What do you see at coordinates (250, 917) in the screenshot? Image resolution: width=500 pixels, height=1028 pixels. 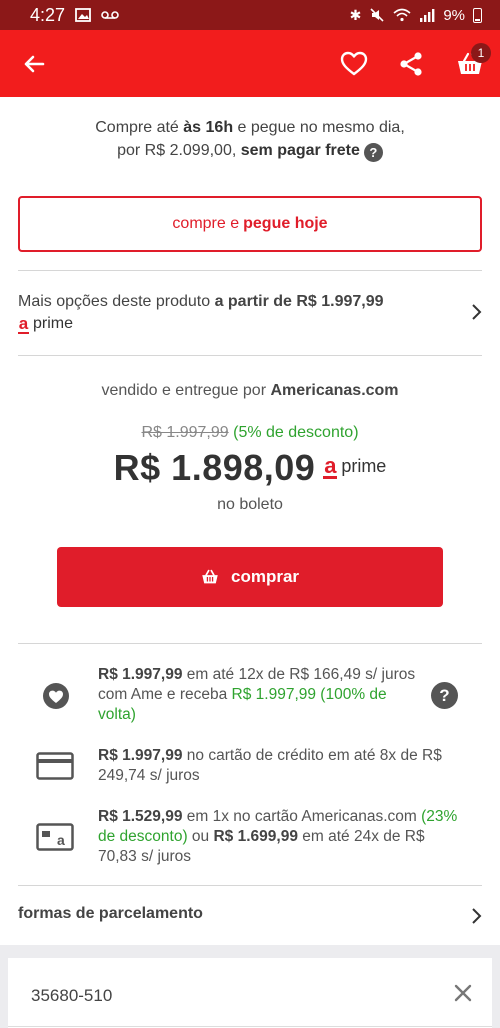 I see `installments-row: formas de parcelamento` at bounding box center [250, 917].